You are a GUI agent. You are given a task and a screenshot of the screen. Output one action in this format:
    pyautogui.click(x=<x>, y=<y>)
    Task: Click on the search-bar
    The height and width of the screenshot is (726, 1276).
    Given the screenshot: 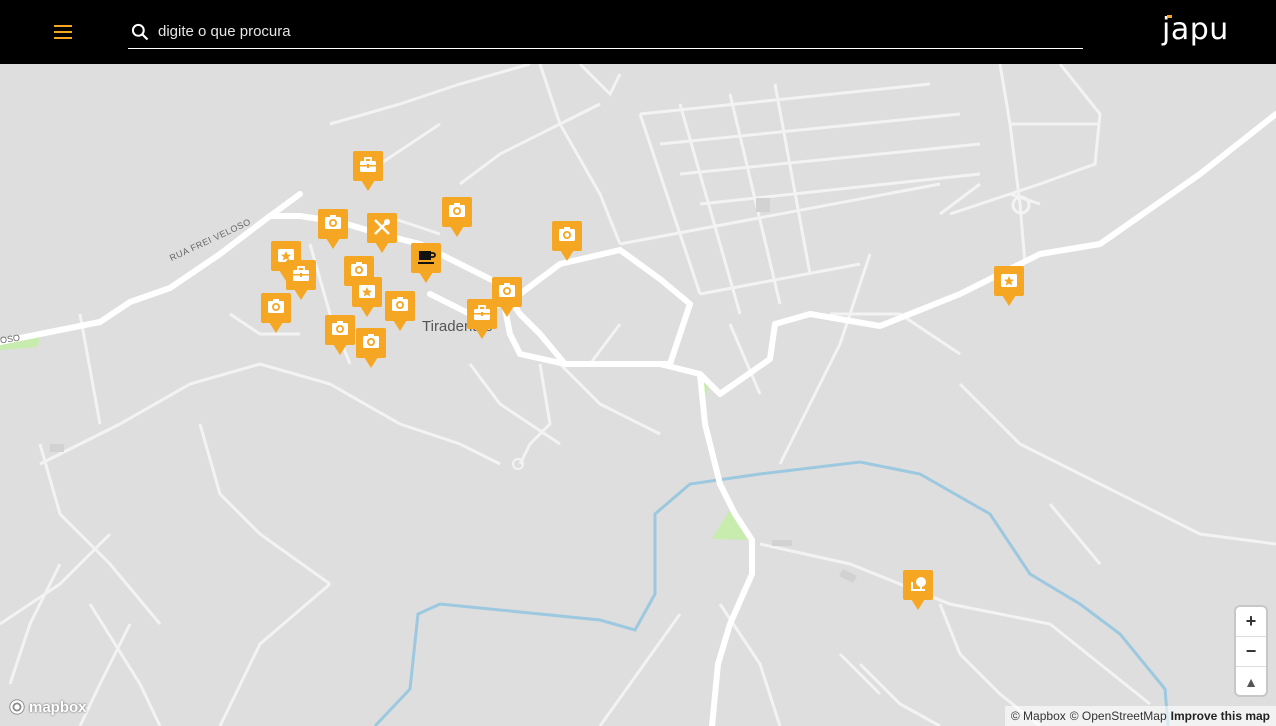 What is the action you would take?
    pyautogui.click(x=605, y=31)
    